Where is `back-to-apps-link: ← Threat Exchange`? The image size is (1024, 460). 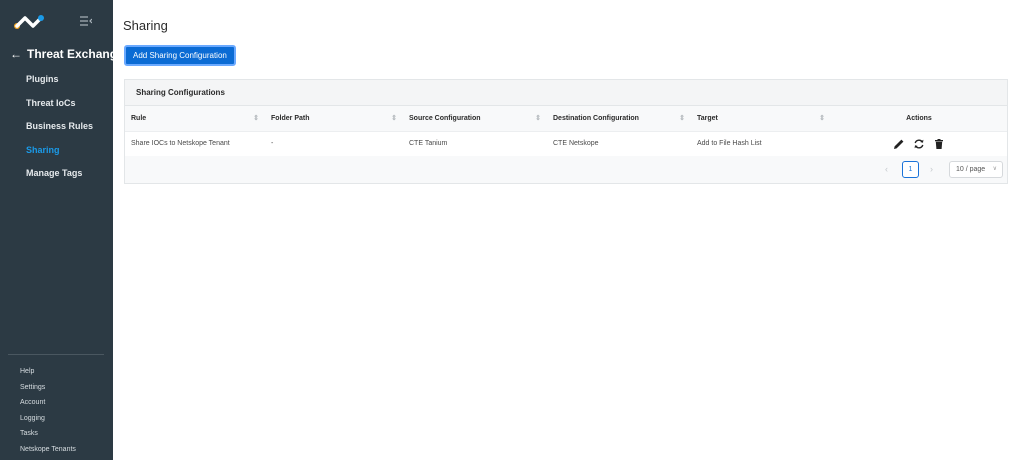
back-to-apps-link: ← Threat Exchange is located at coordinates (67, 54).